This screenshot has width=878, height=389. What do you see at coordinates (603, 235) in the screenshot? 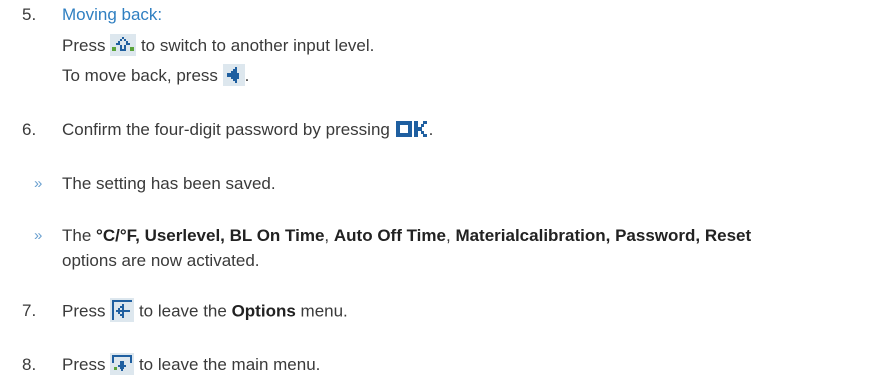
I see `option-list: Materialcalibration, Password, Reset` at bounding box center [603, 235].